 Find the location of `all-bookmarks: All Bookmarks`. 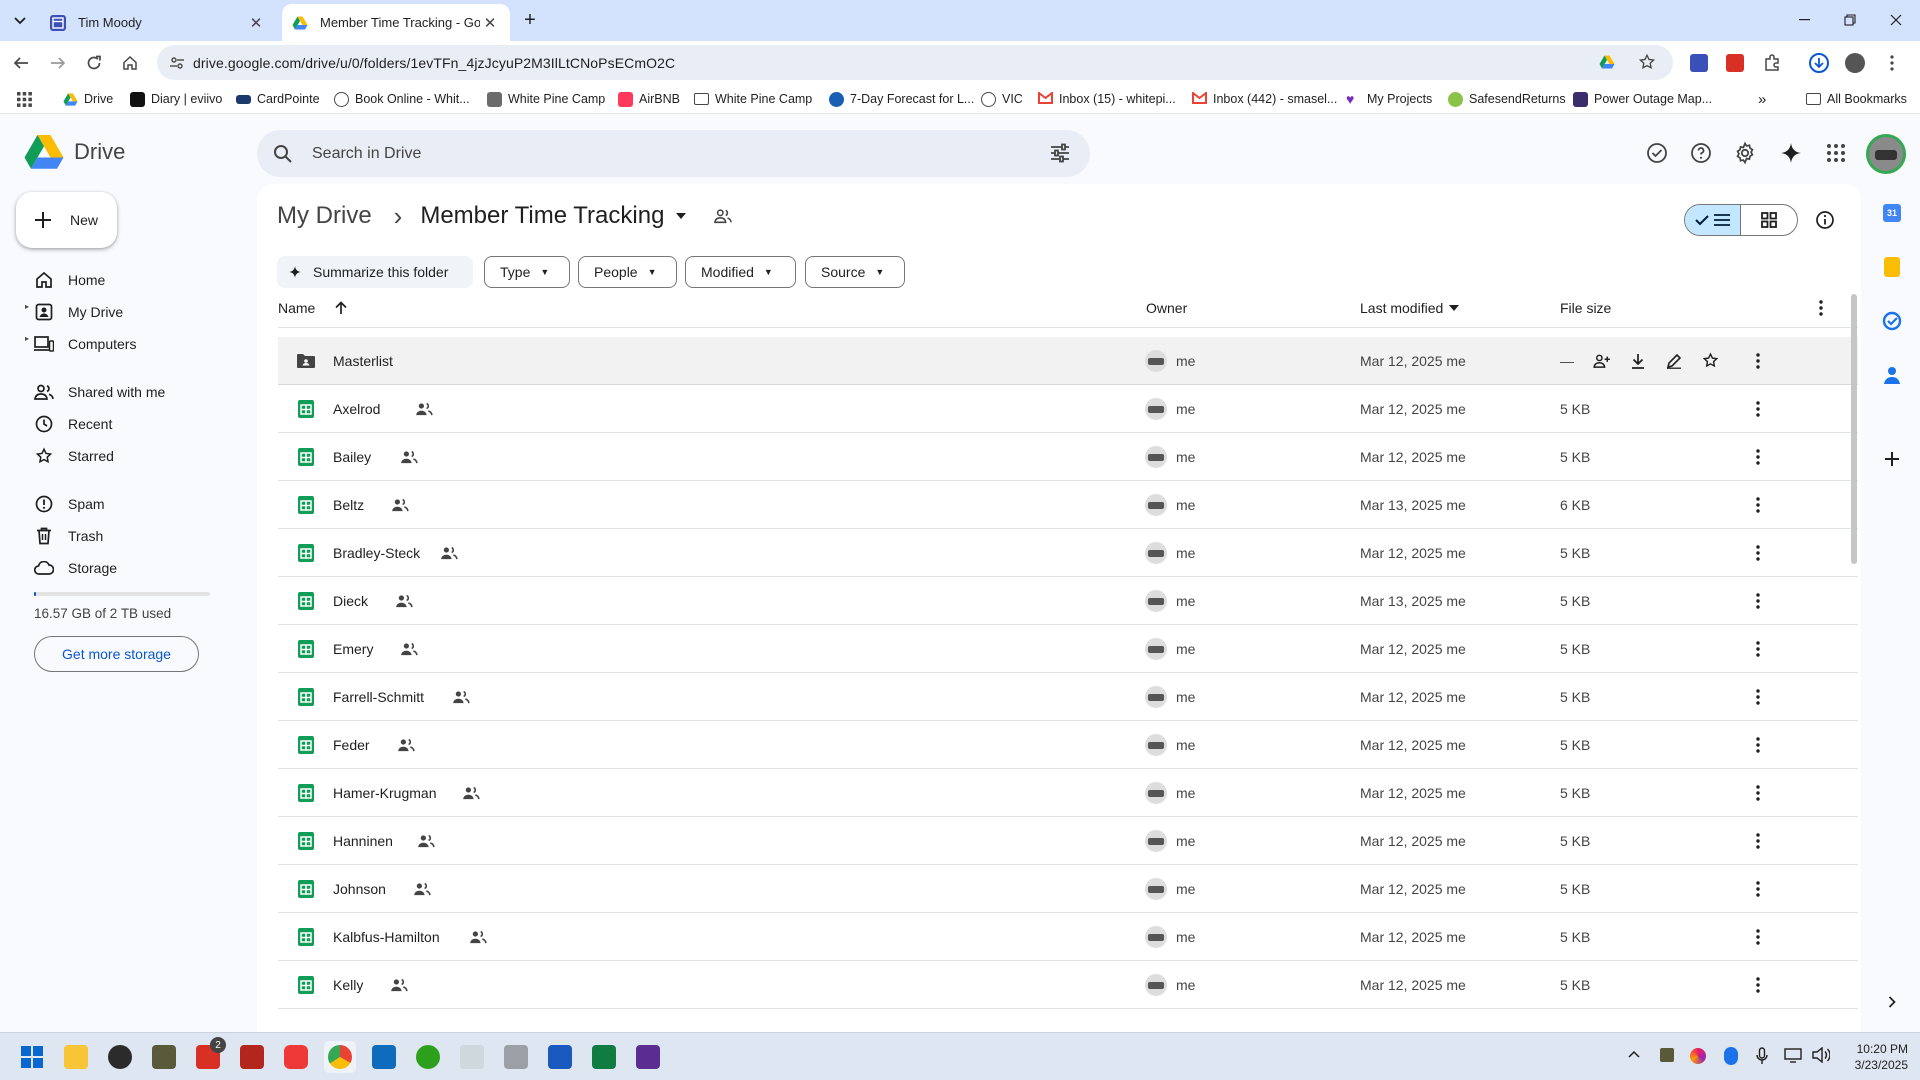

all-bookmarks: All Bookmarks is located at coordinates (1856, 99).